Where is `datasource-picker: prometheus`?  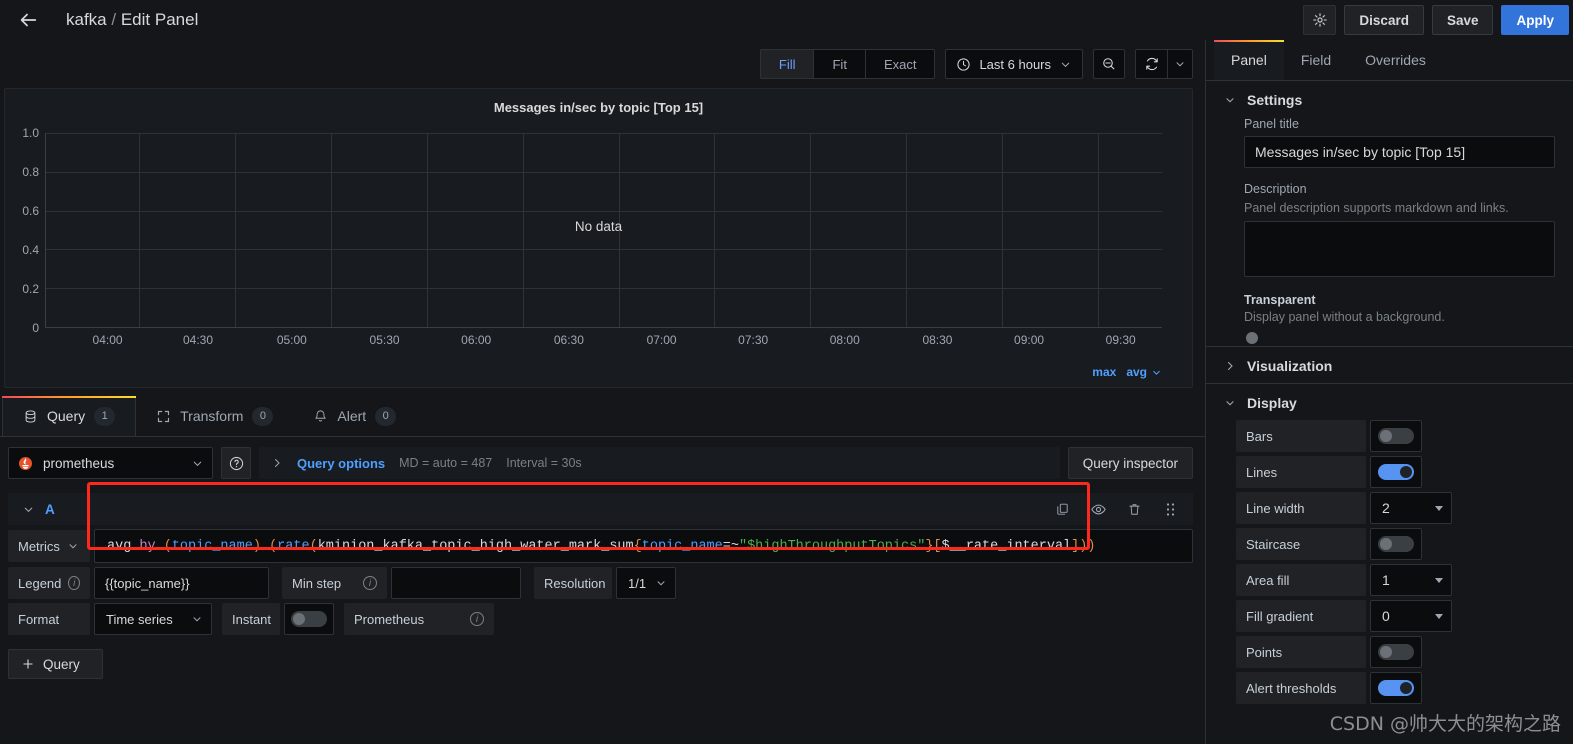 datasource-picker: prometheus is located at coordinates (110, 463).